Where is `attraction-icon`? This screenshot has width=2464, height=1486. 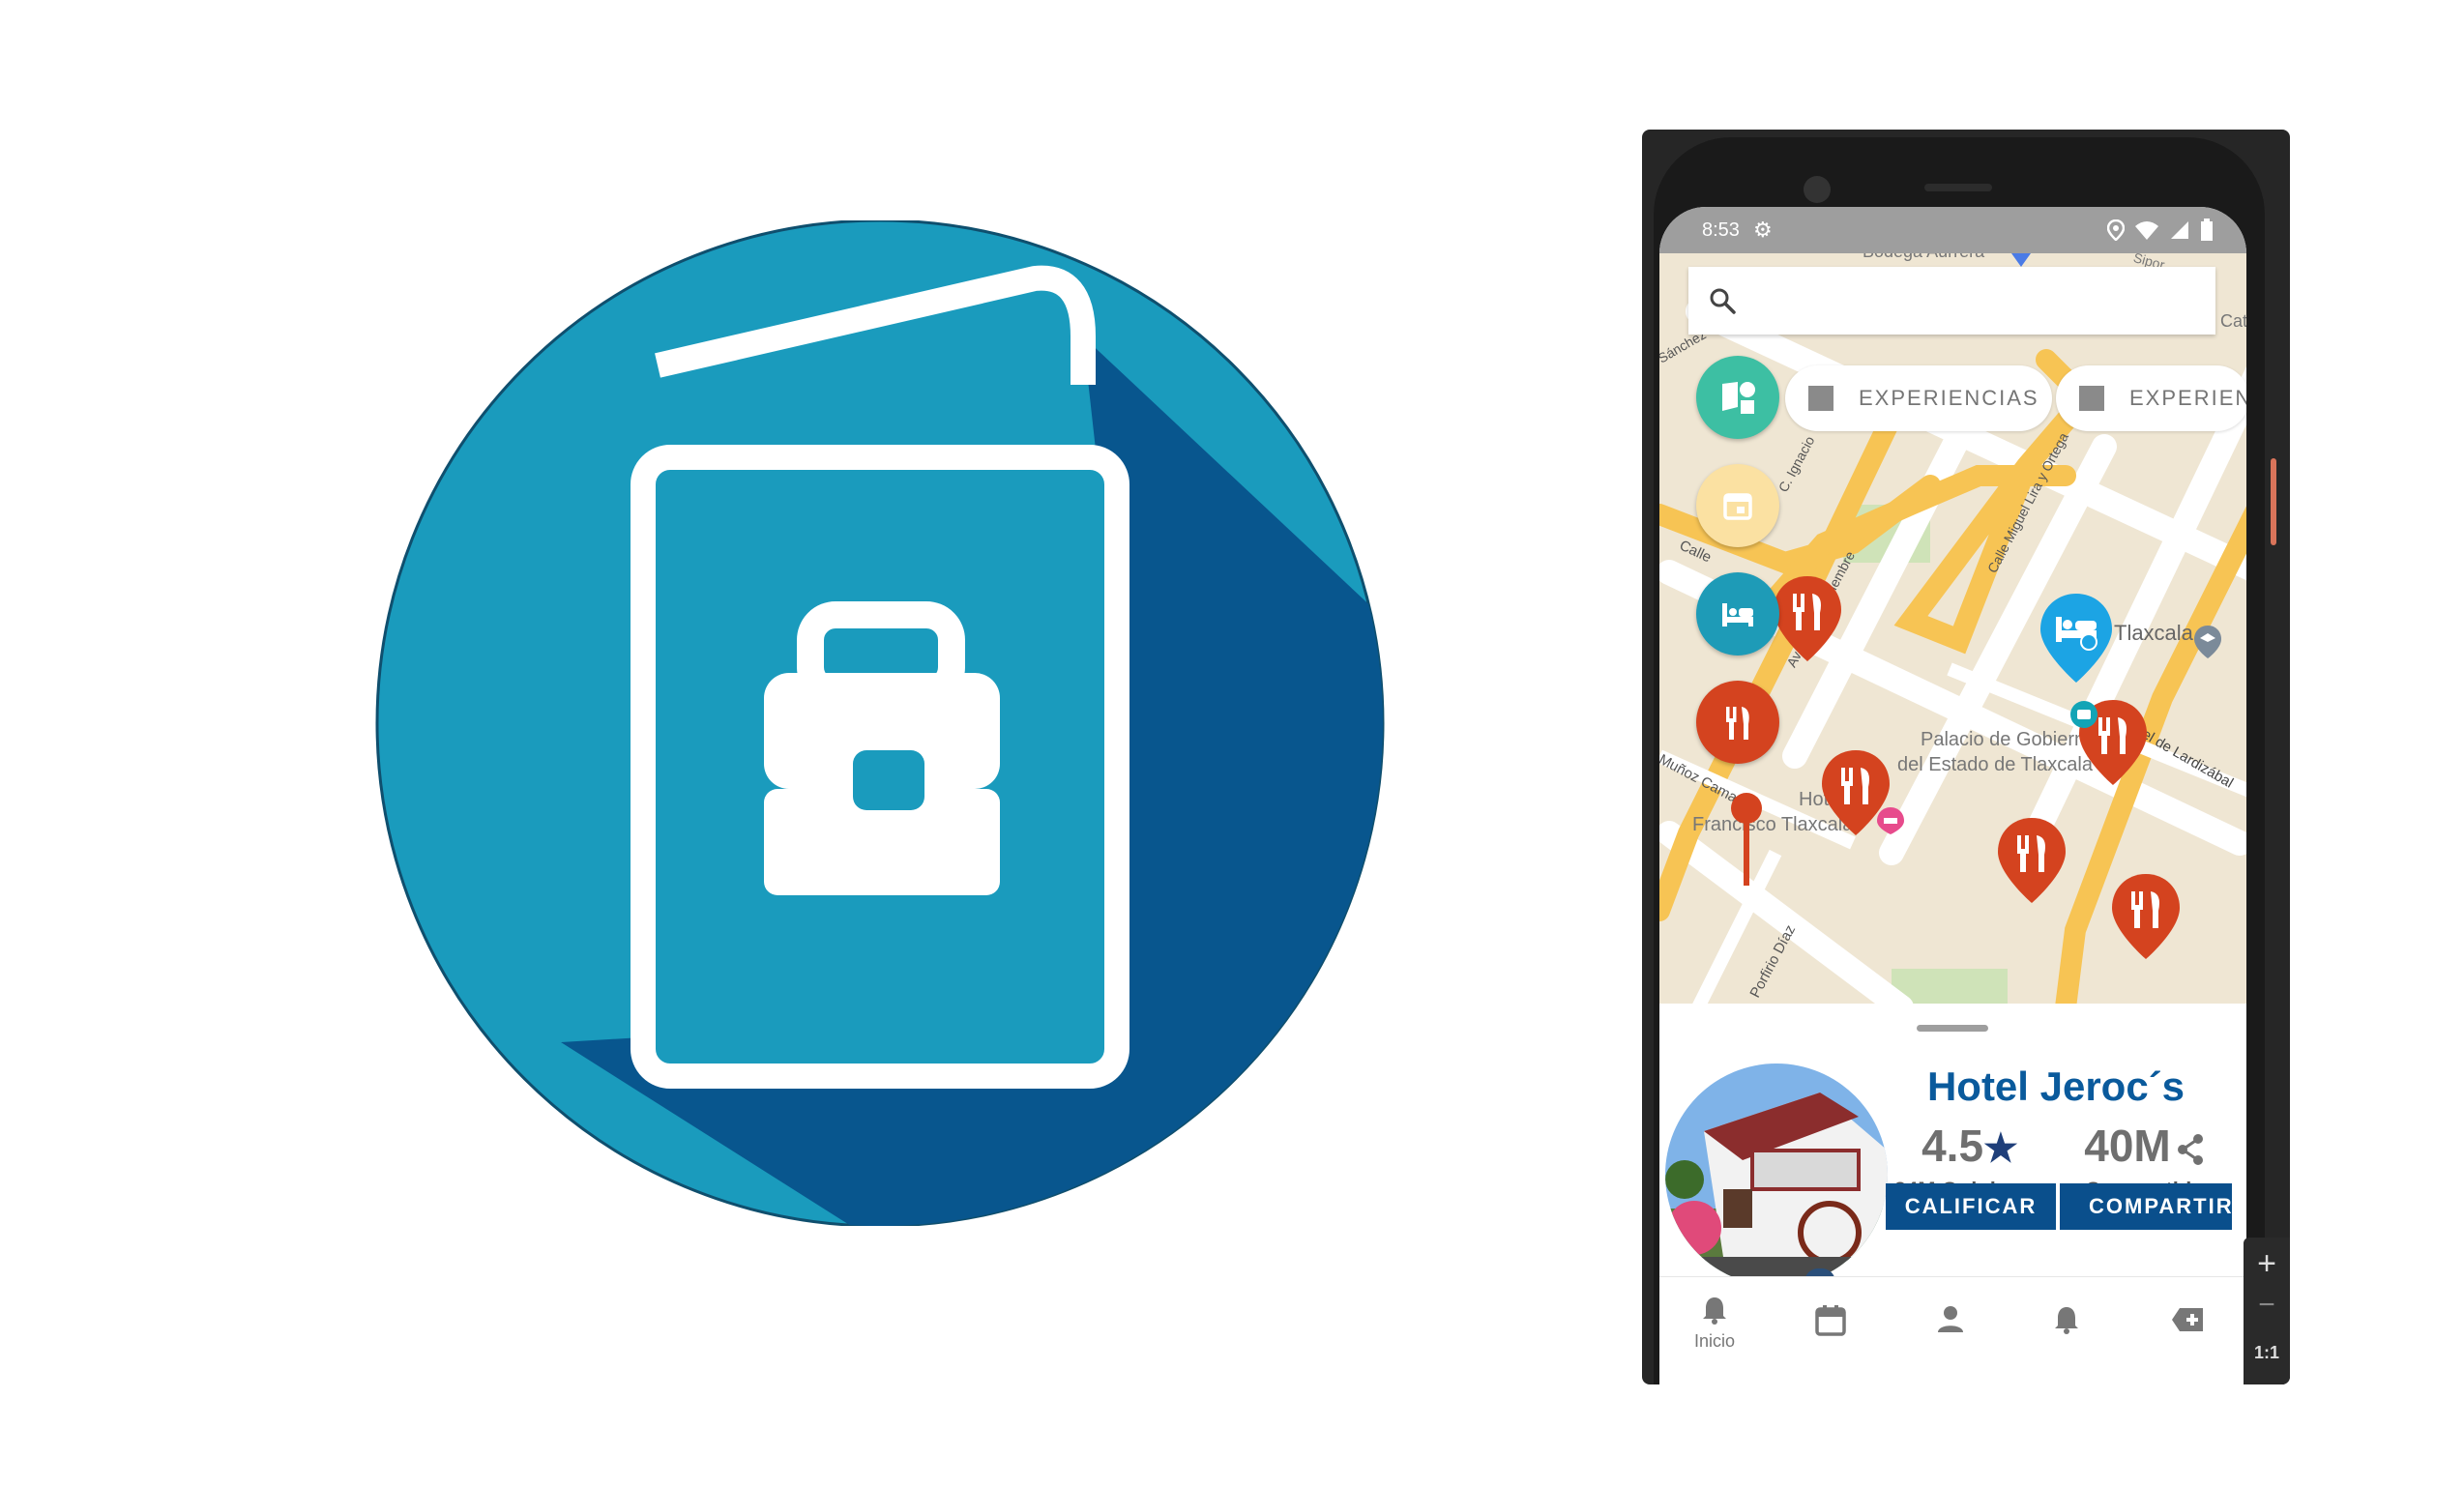
attraction-icon is located at coordinates (2084, 714).